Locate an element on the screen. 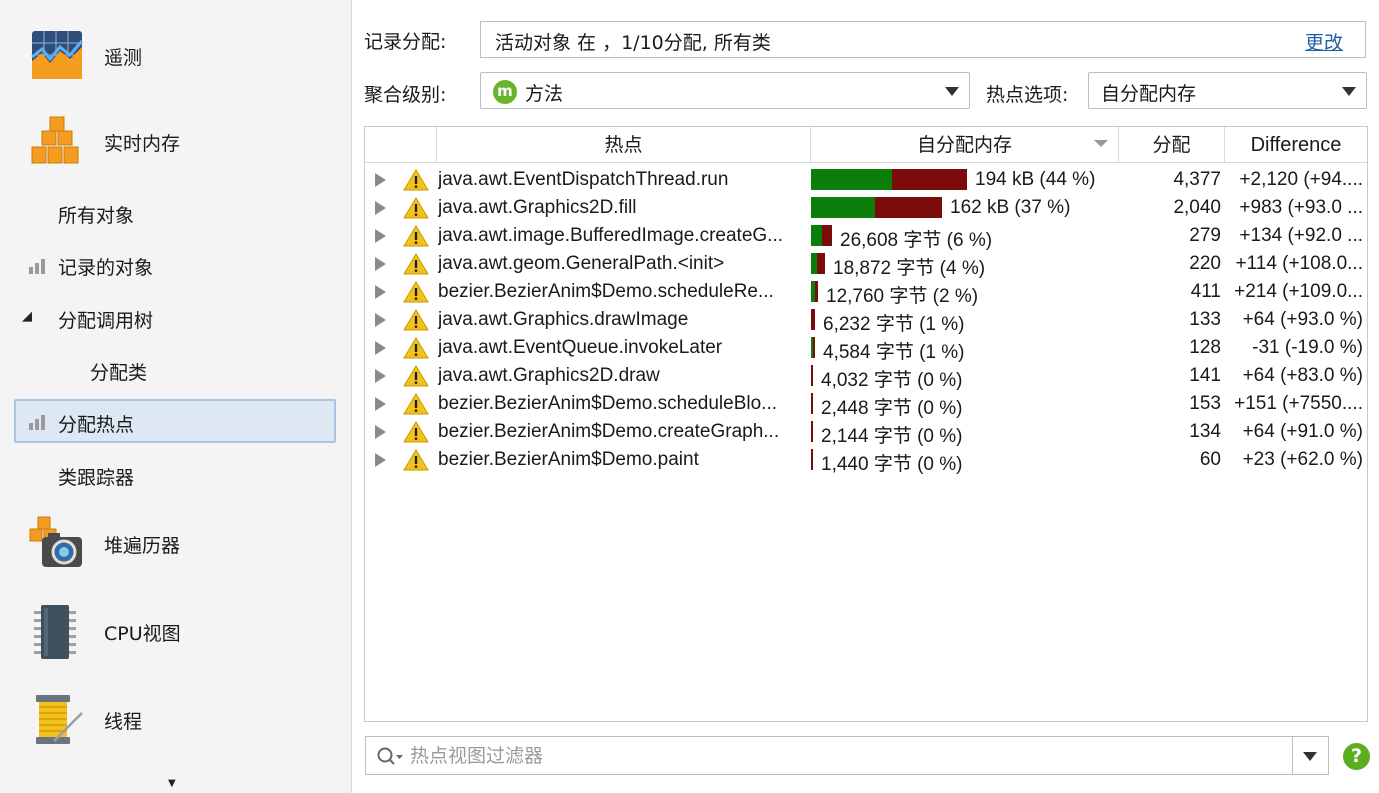  difference-value: +23 (+62.0 %) is located at coordinates (1302, 459).